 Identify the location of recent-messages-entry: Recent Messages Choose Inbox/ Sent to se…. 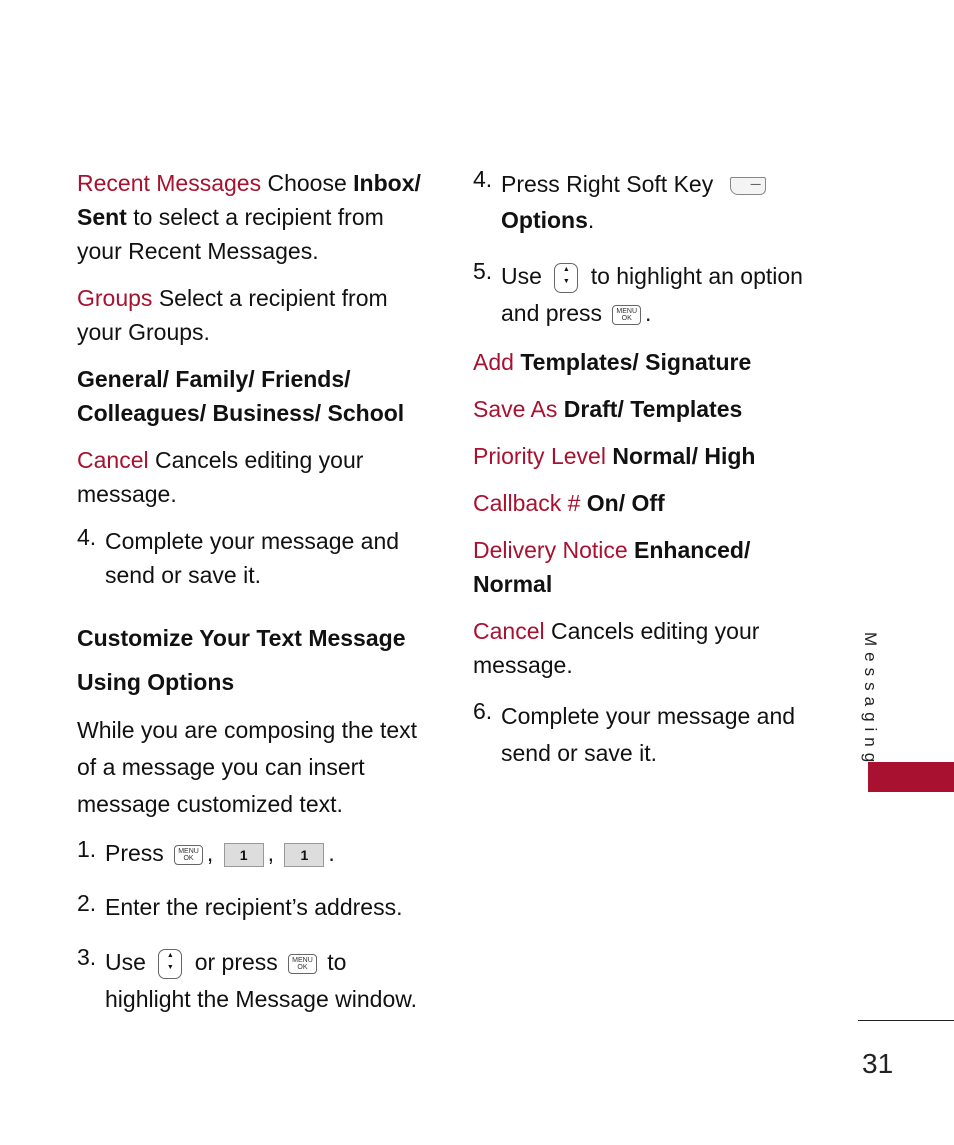
(249, 217).